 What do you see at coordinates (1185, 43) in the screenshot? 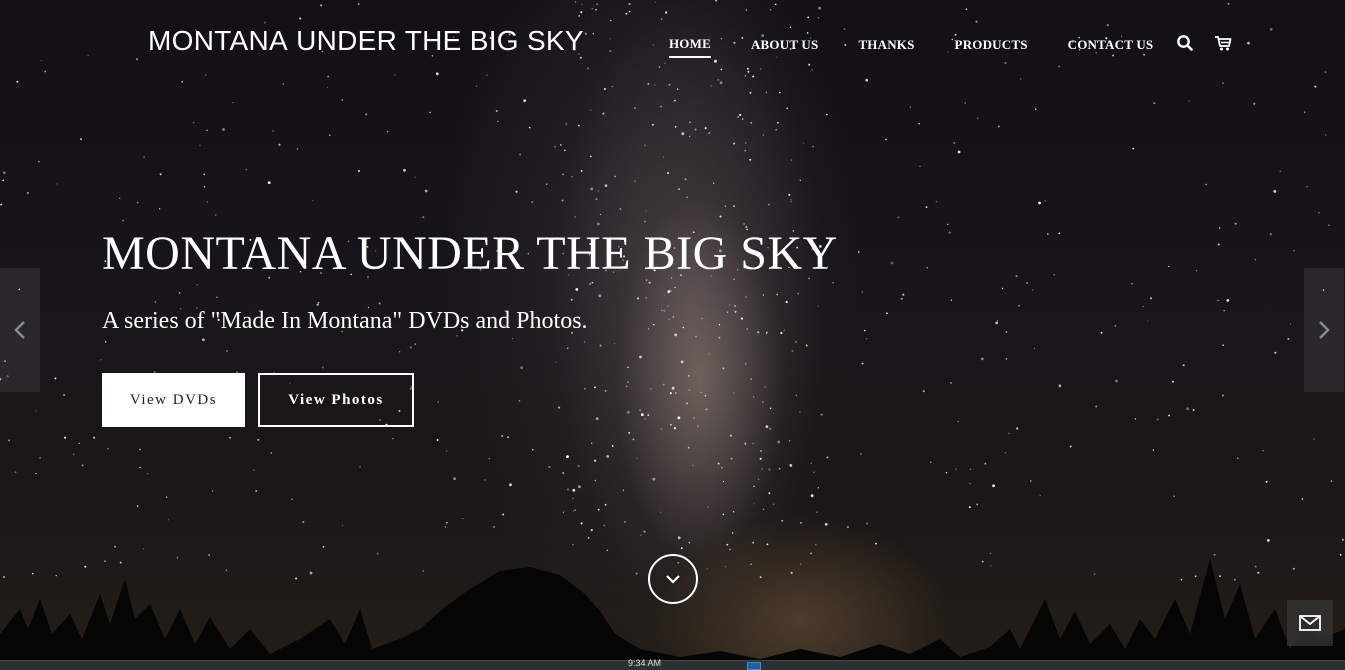
I see `search-icon` at bounding box center [1185, 43].